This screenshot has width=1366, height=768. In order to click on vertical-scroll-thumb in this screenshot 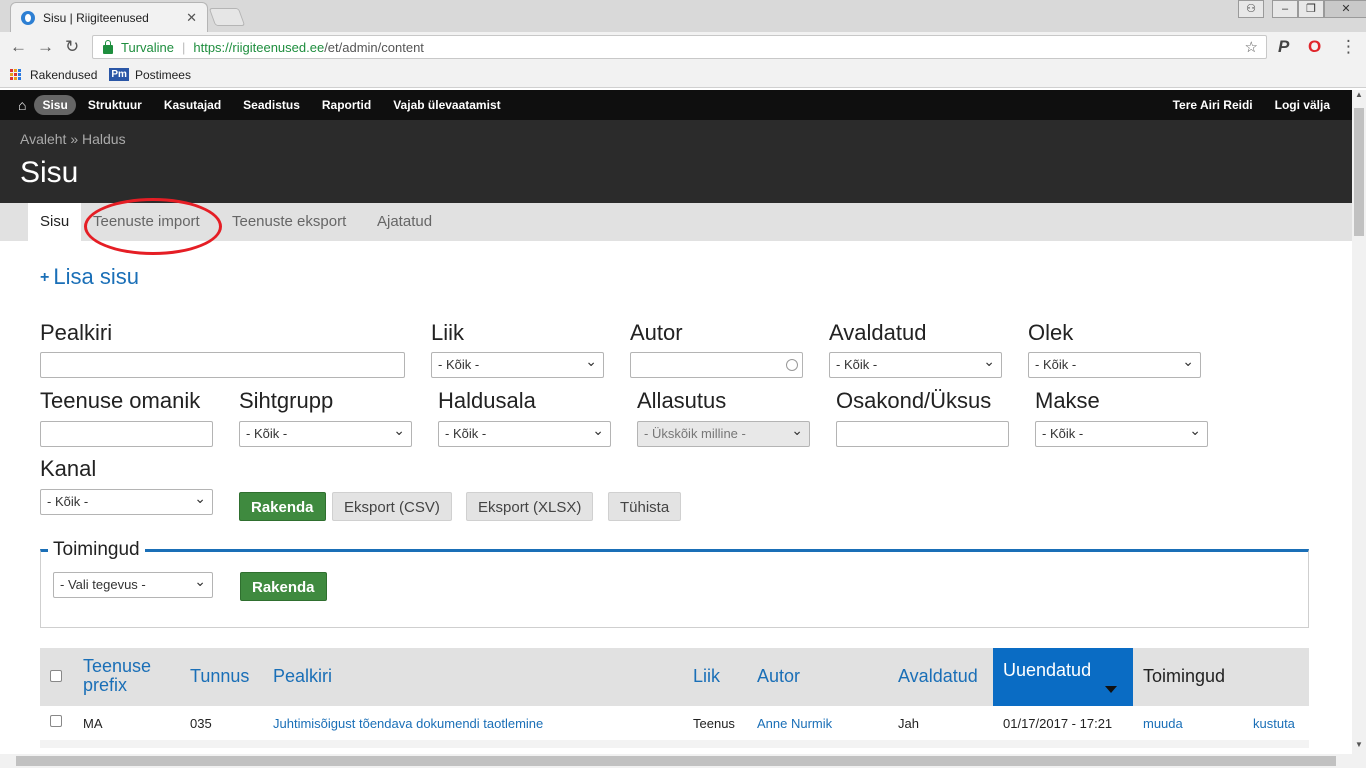, I will do `click(1359, 172)`.